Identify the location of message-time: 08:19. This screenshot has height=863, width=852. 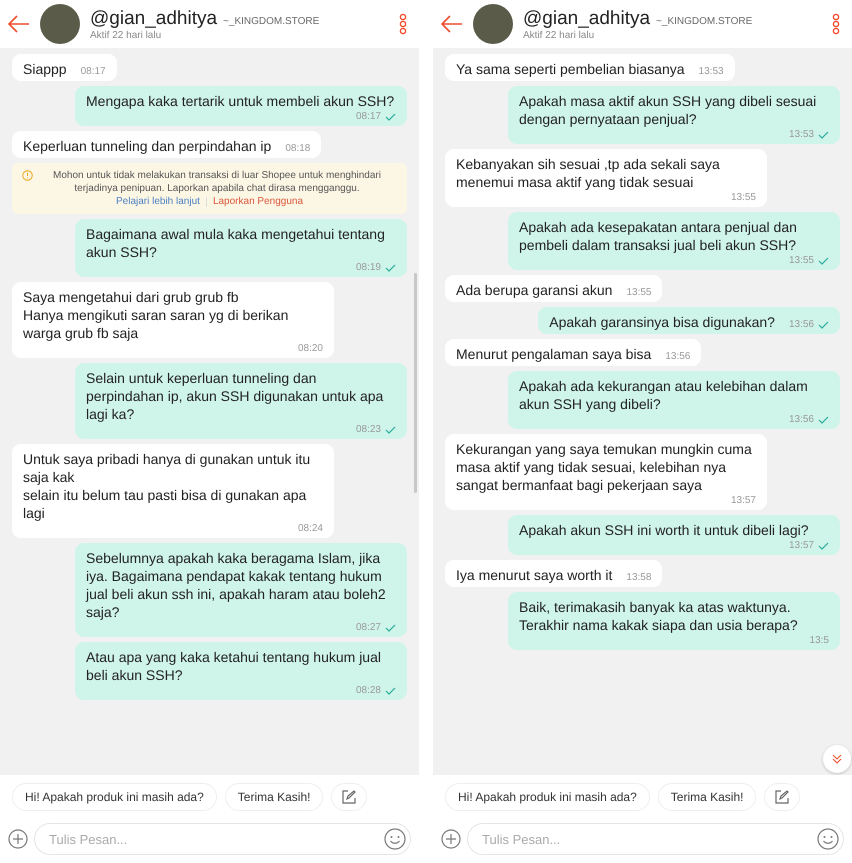
(368, 267).